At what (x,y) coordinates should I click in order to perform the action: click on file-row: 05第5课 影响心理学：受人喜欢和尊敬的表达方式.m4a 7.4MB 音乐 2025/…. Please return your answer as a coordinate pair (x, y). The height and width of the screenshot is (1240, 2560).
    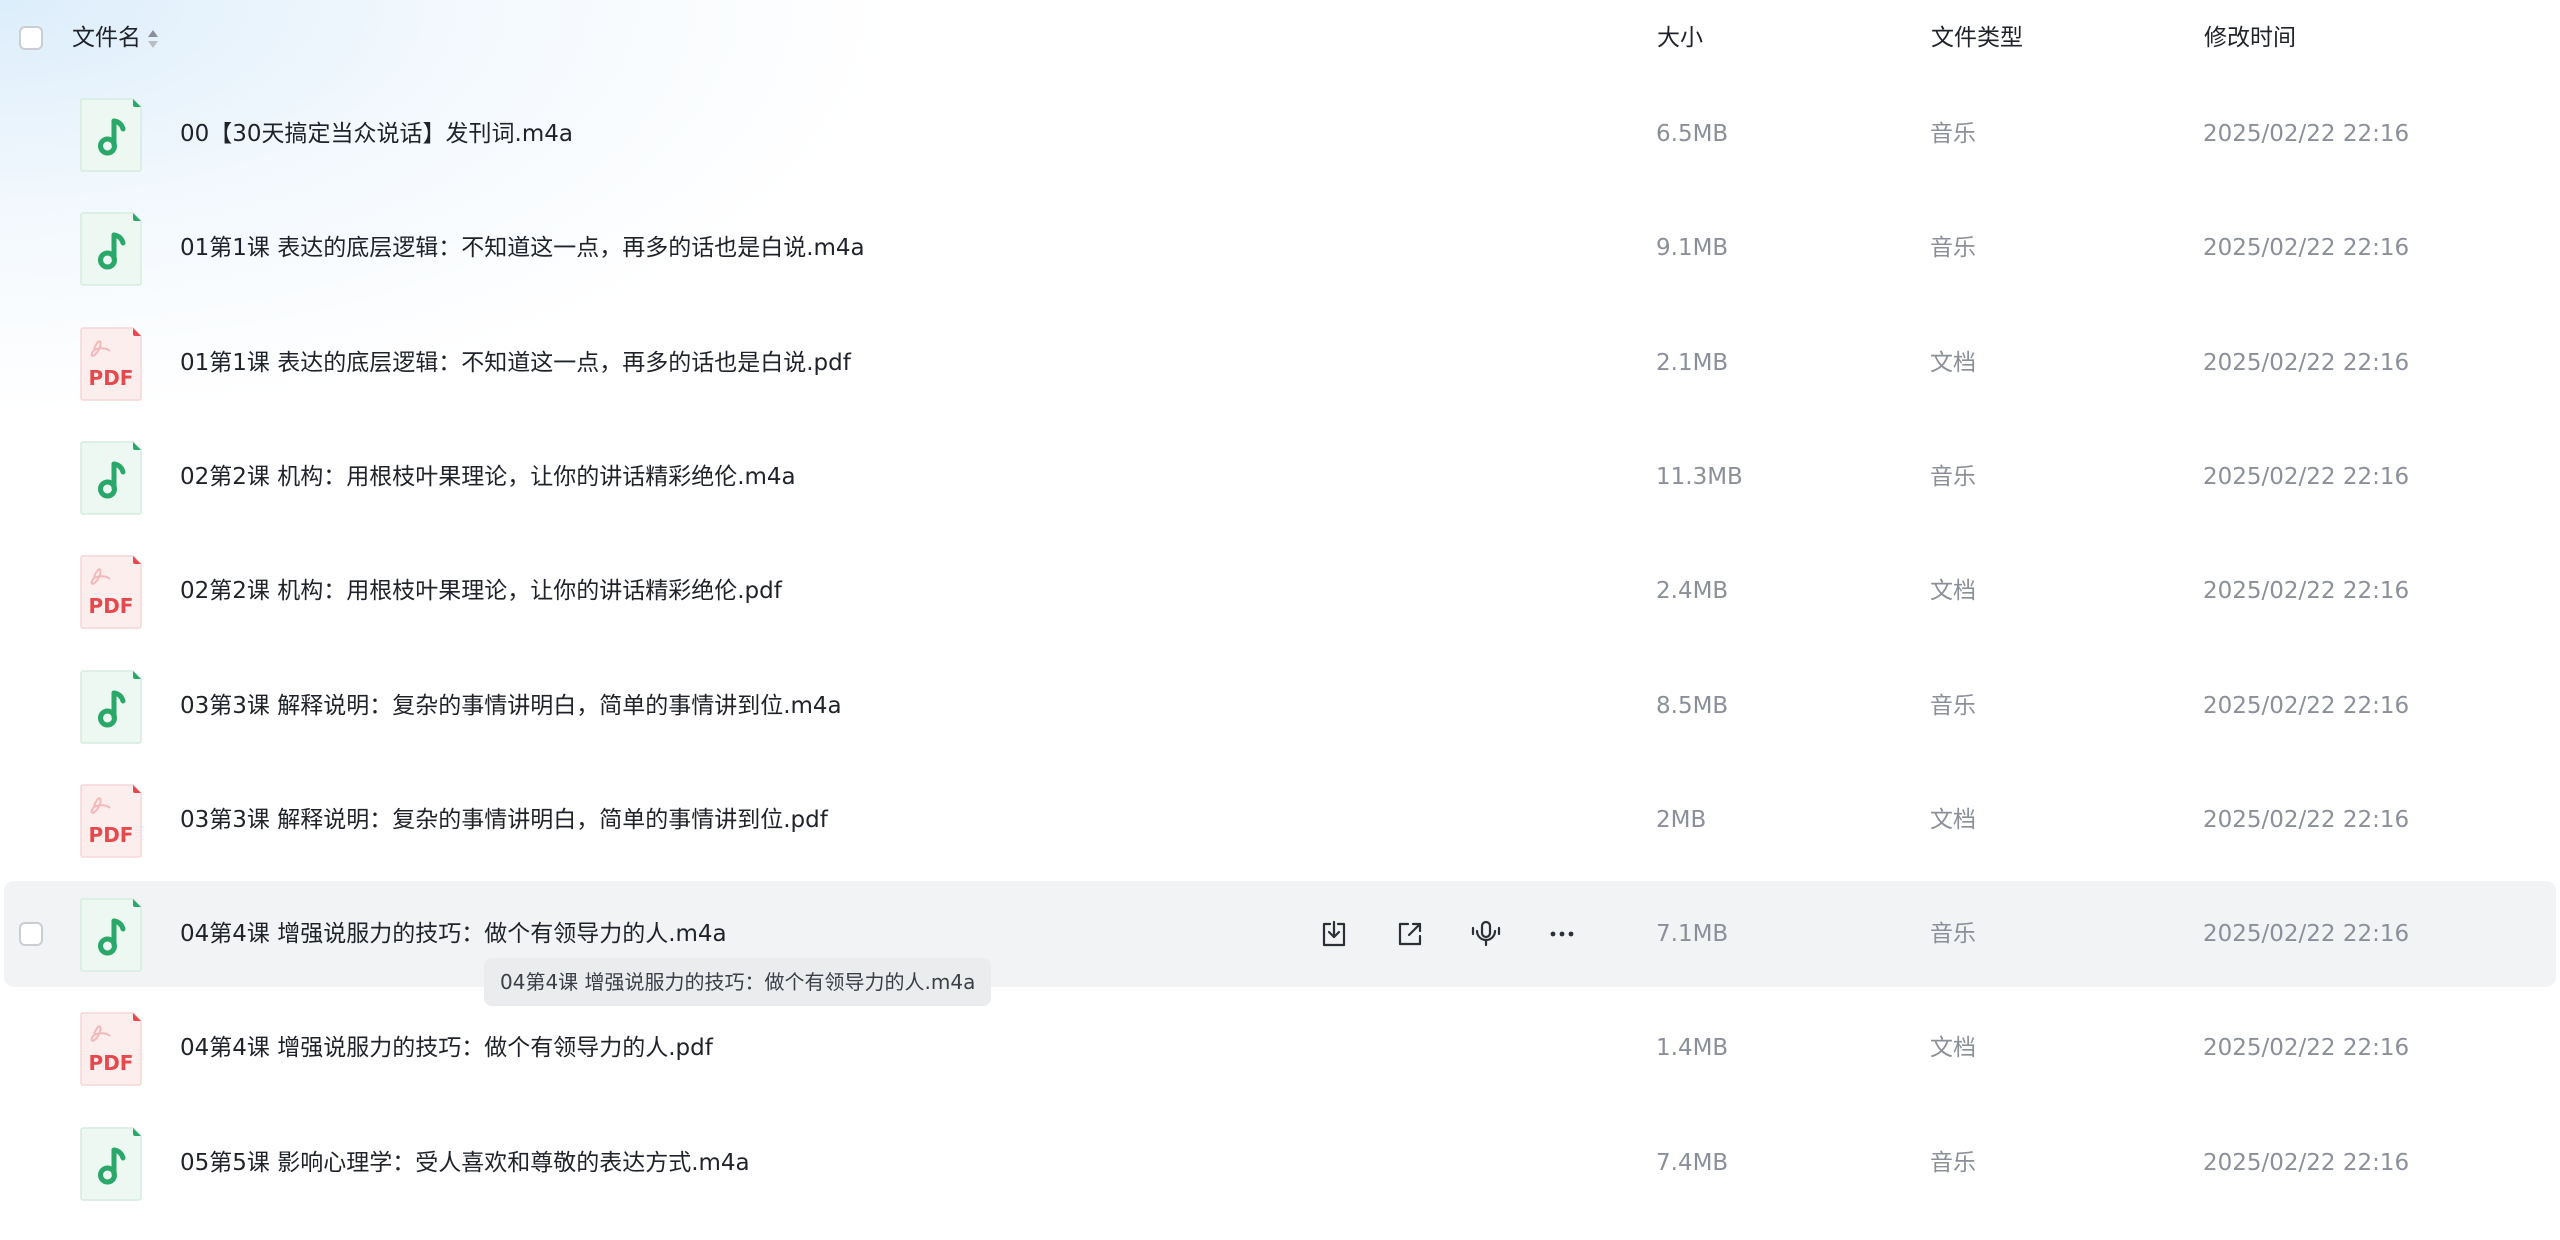
    Looking at the image, I should click on (1280, 1163).